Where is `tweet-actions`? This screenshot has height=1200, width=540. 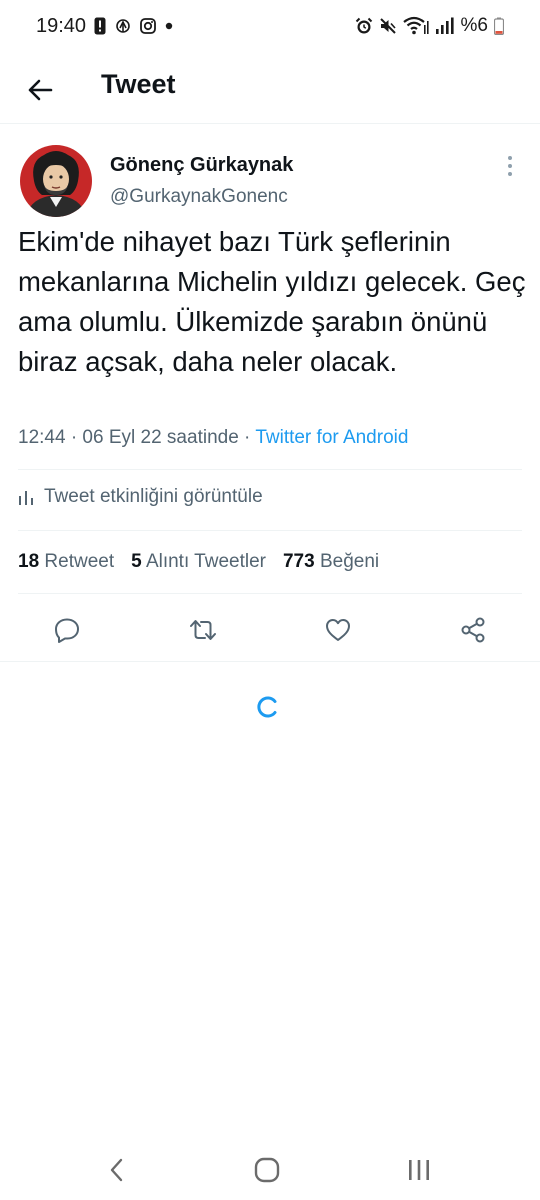
tweet-actions is located at coordinates (270, 630).